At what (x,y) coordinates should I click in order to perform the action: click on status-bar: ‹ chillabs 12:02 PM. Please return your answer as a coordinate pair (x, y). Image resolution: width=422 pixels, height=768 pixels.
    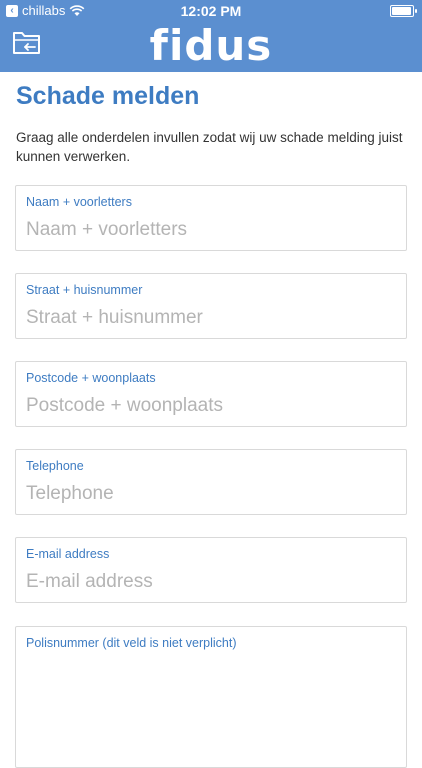
    Looking at the image, I should click on (211, 11).